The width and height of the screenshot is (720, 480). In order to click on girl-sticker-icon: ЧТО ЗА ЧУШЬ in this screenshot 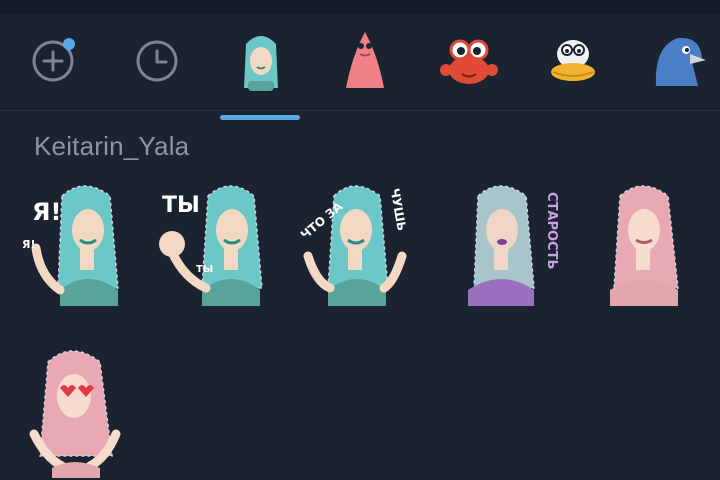, I will do `click(353, 245)`.